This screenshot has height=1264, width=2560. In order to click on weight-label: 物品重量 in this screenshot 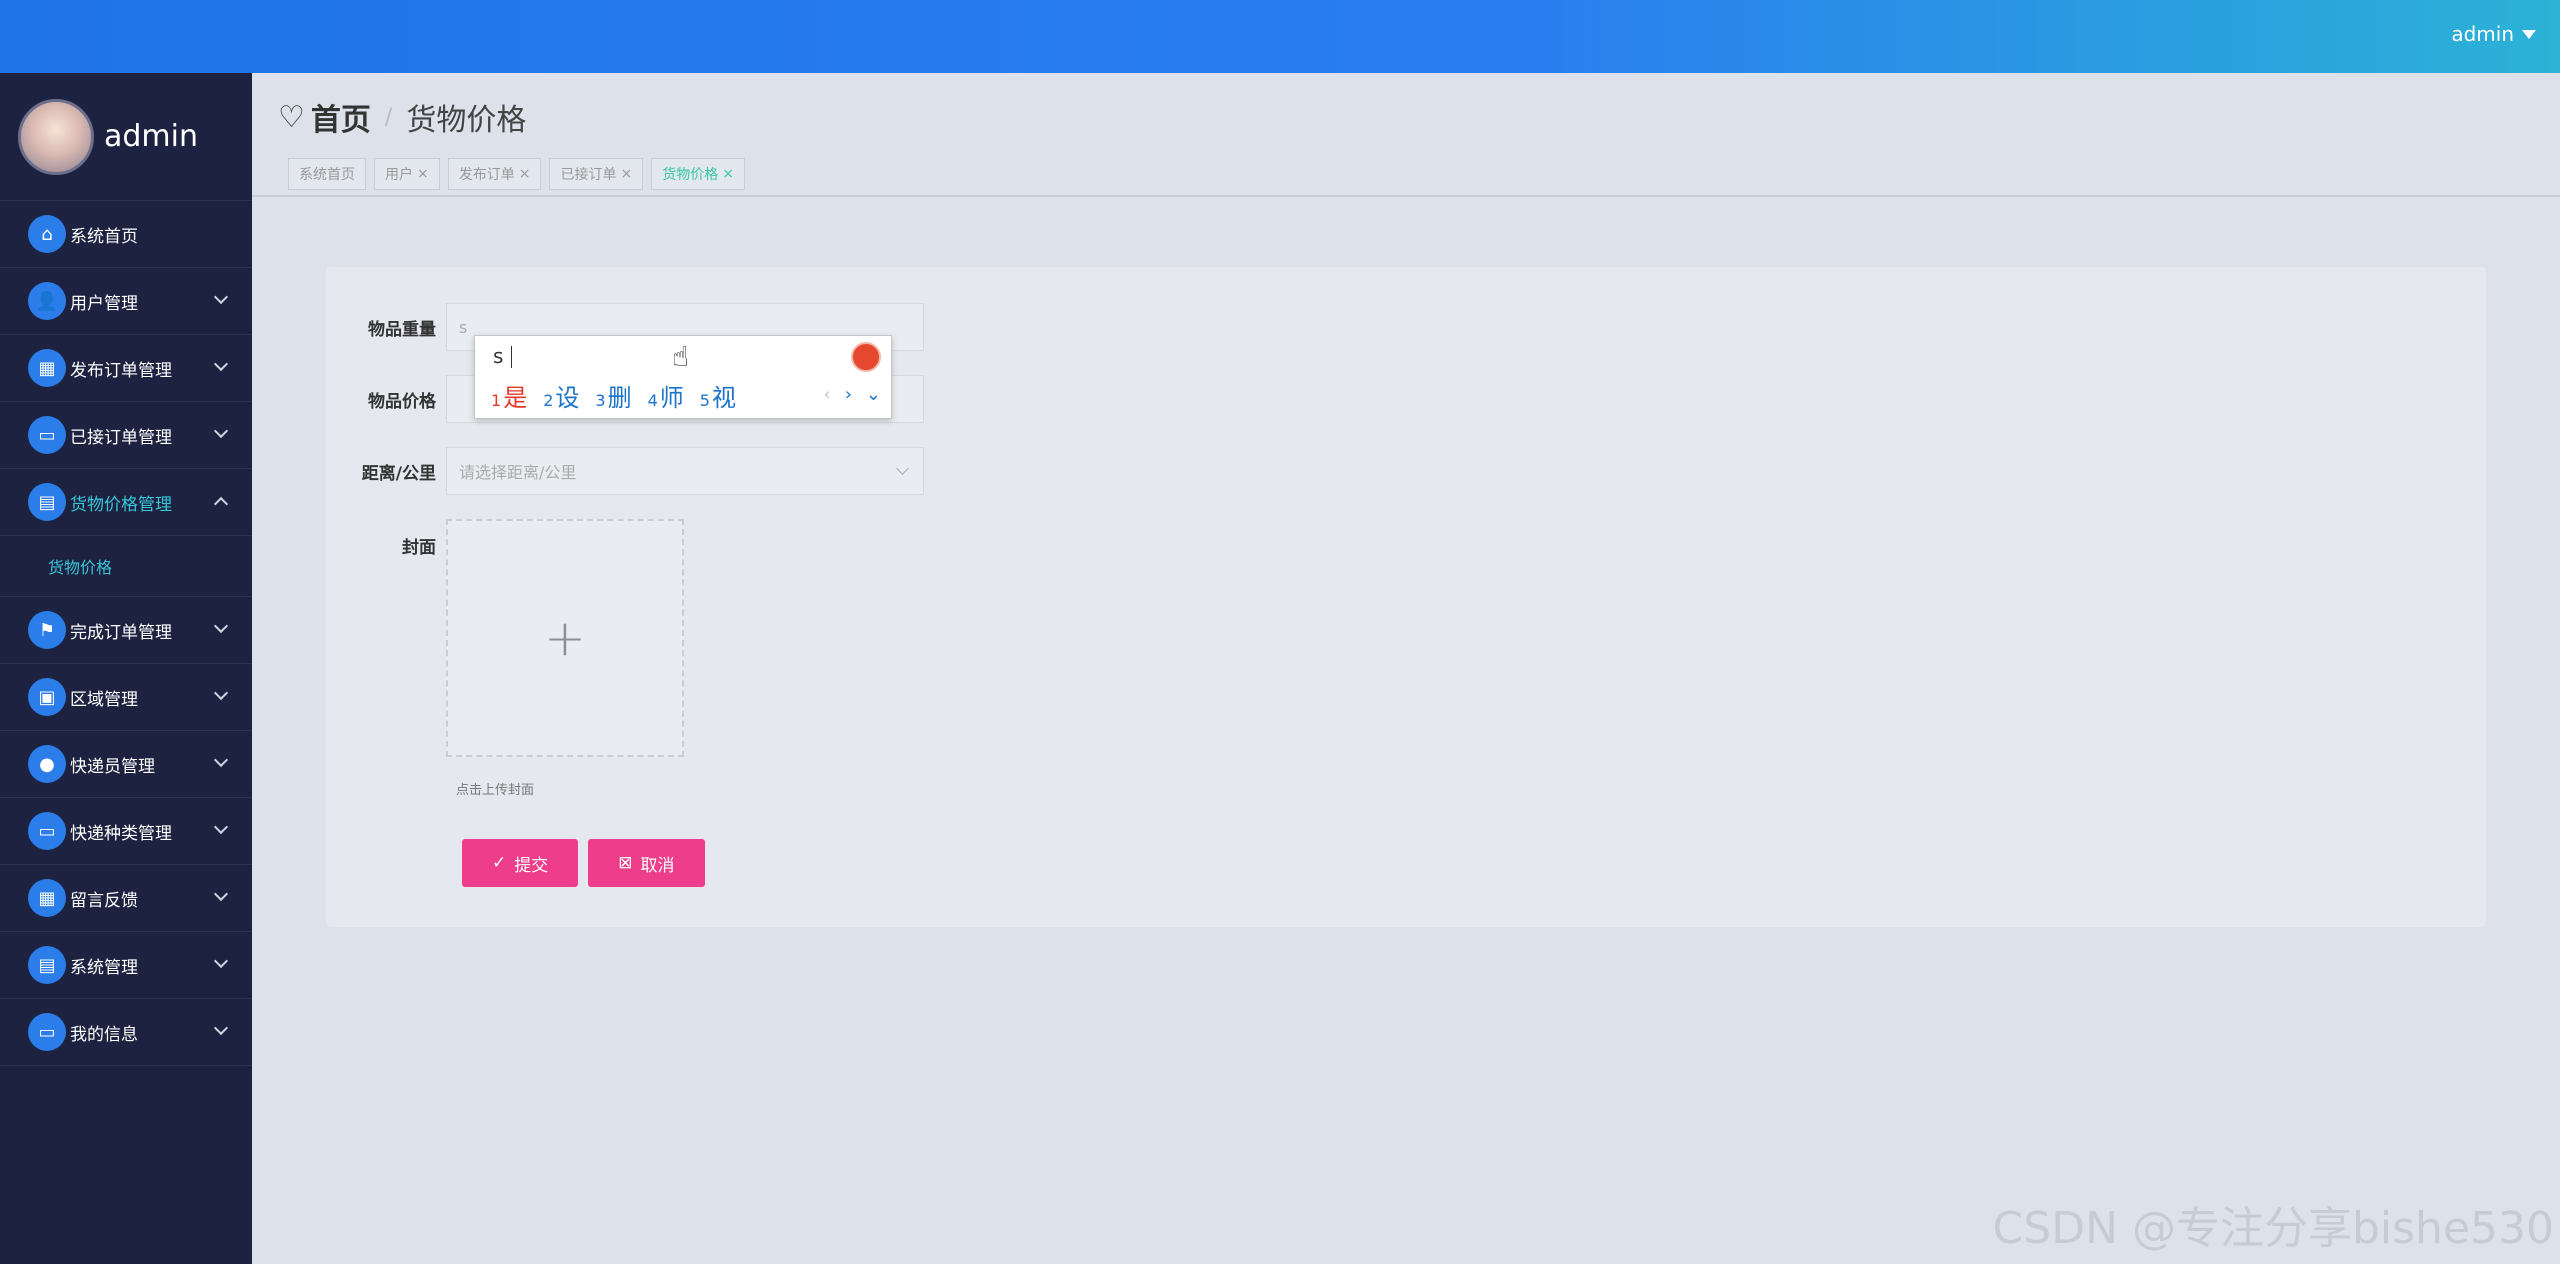, I will do `click(402, 329)`.